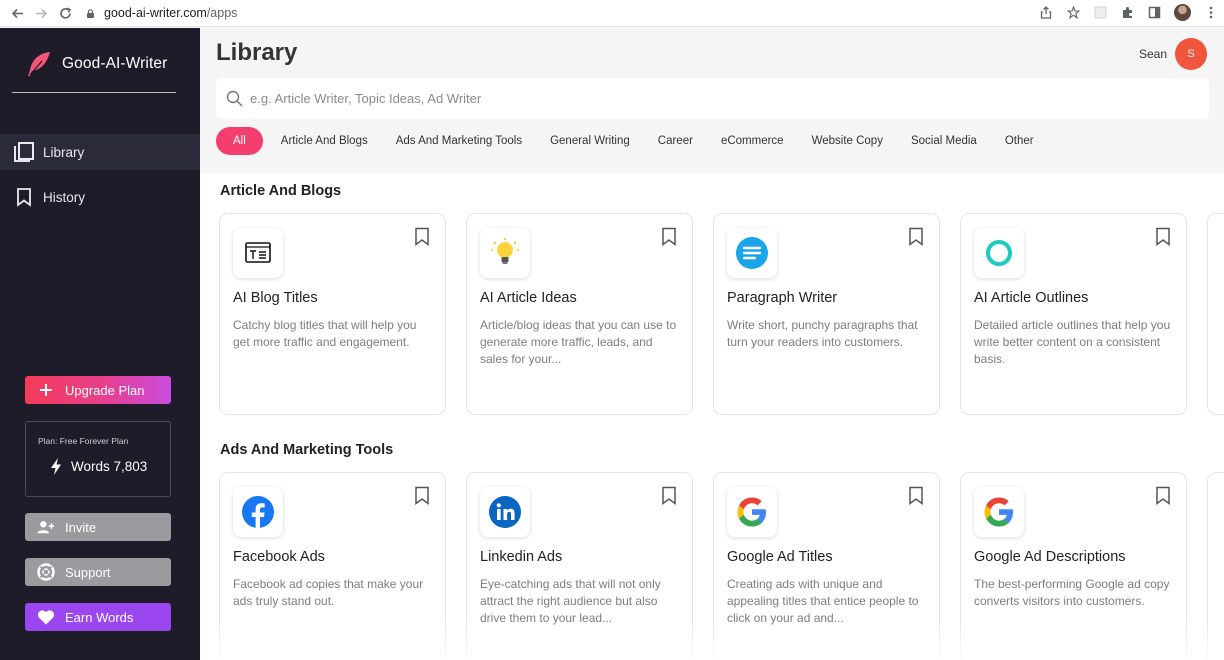 Image resolution: width=1224 pixels, height=660 pixels. What do you see at coordinates (1173, 54) in the screenshot?
I see `user-menu: Sean S` at bounding box center [1173, 54].